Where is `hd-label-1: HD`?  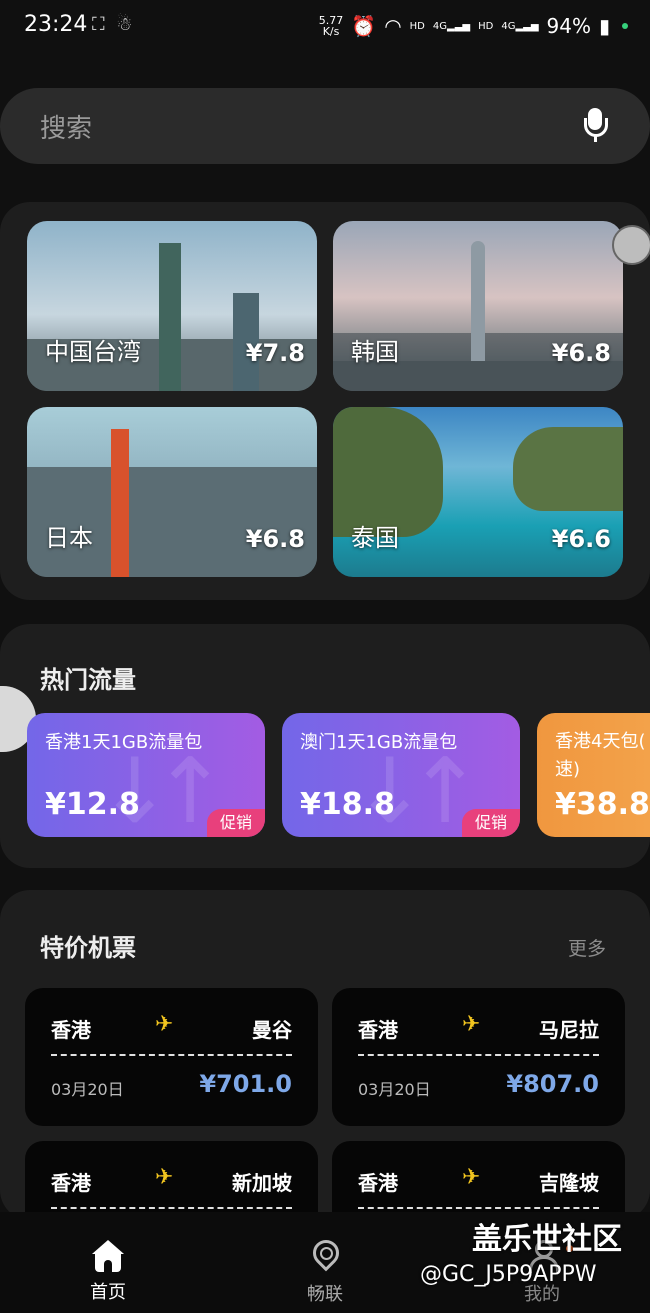
hd-label-1: HD is located at coordinates (417, 26).